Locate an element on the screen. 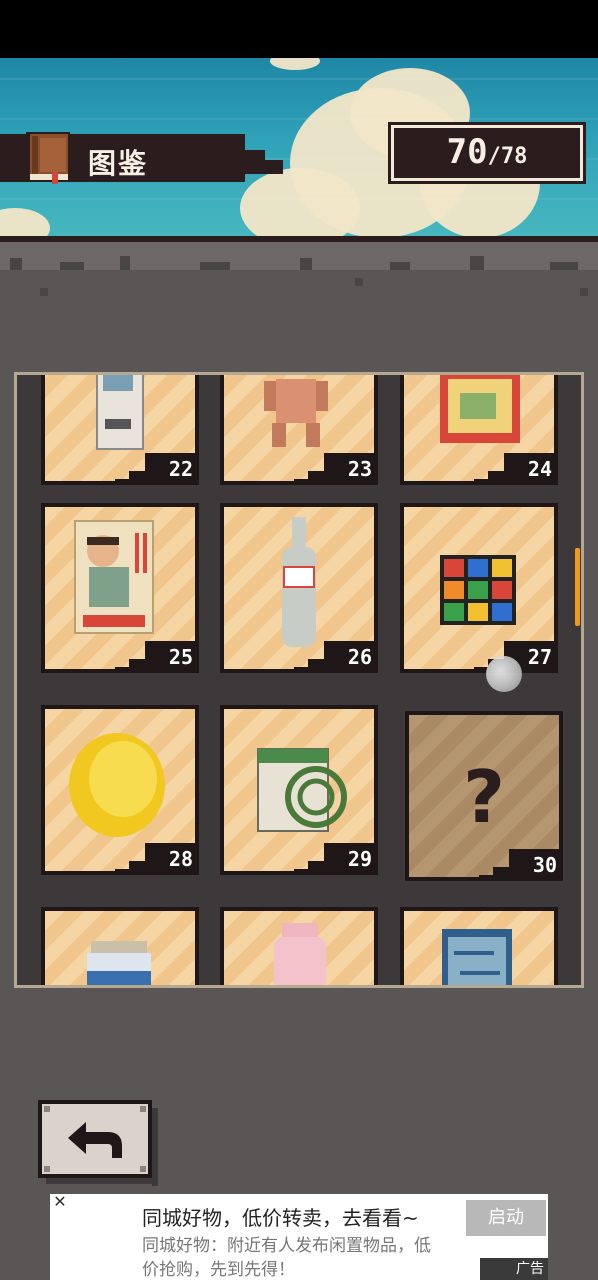 This screenshot has height=1280, width=598. collection-card: 25 is located at coordinates (120, 588).